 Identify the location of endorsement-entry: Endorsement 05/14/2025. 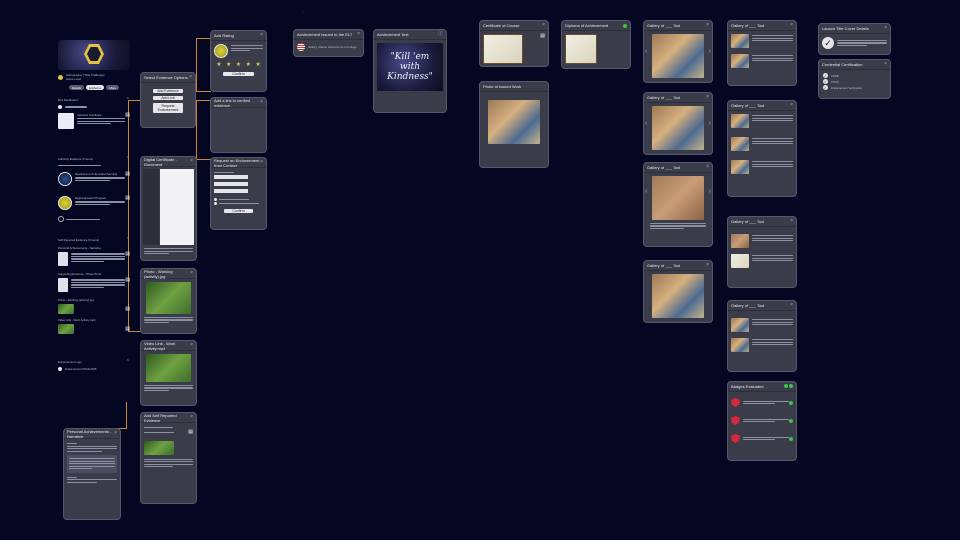
(80, 369).